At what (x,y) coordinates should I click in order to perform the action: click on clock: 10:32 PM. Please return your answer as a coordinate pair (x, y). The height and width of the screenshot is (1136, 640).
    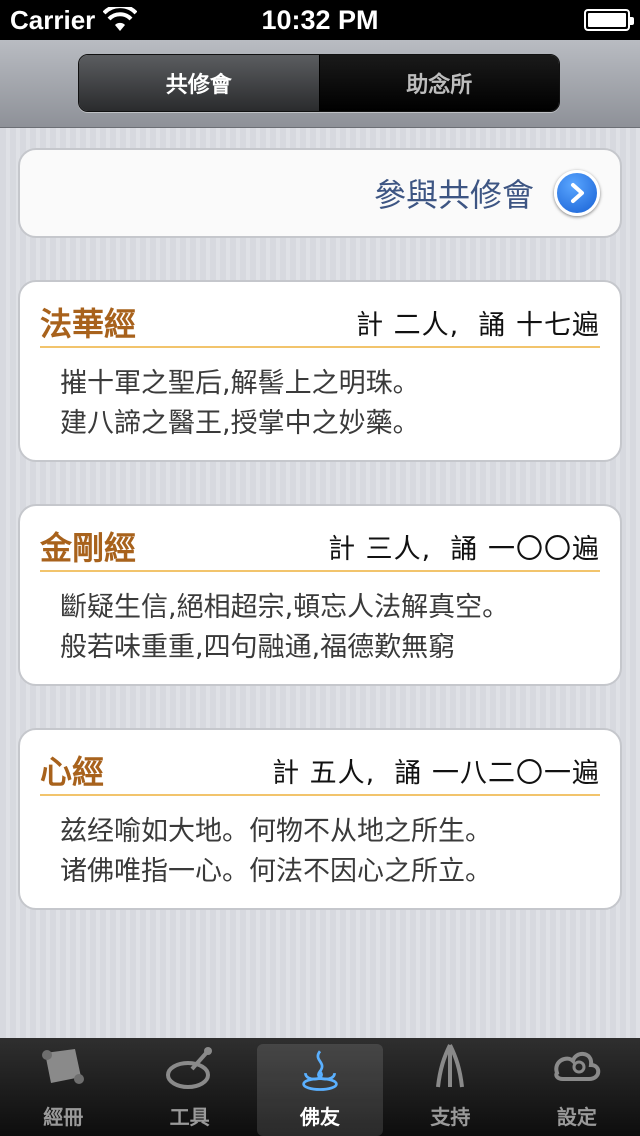
    Looking at the image, I should click on (320, 19).